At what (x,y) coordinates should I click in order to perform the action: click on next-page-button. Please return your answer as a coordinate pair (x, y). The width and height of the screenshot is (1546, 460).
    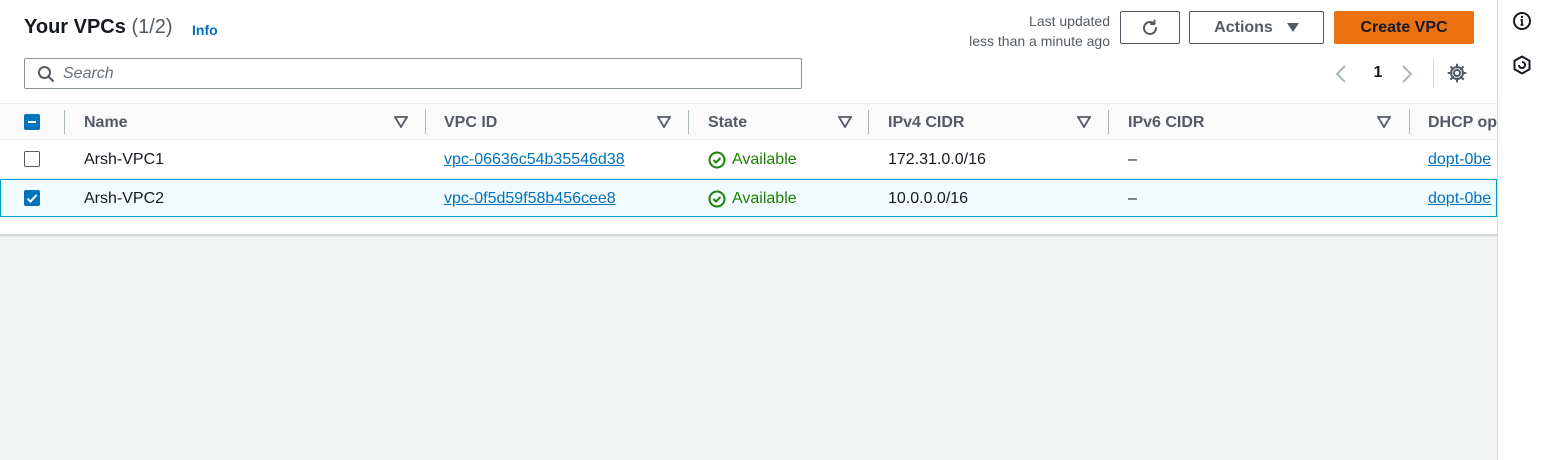
    Looking at the image, I should click on (1407, 74).